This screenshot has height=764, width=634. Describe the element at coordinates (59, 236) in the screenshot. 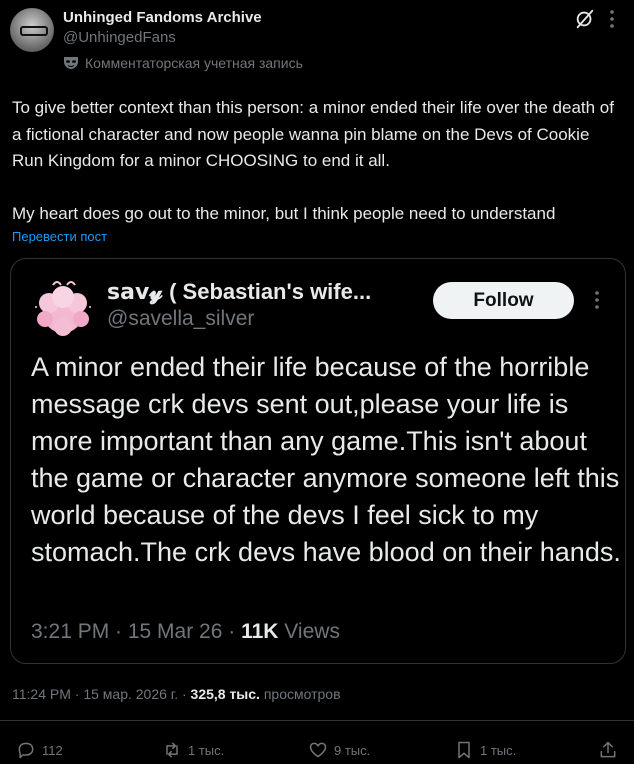

I see `translate-link: Перевести пост` at that location.